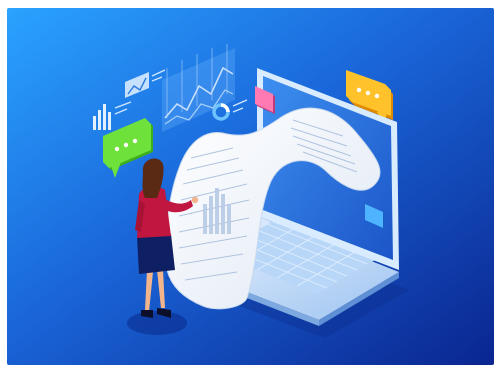  Describe the element at coordinates (157, 323) in the screenshot. I see `figure-shadow` at that location.